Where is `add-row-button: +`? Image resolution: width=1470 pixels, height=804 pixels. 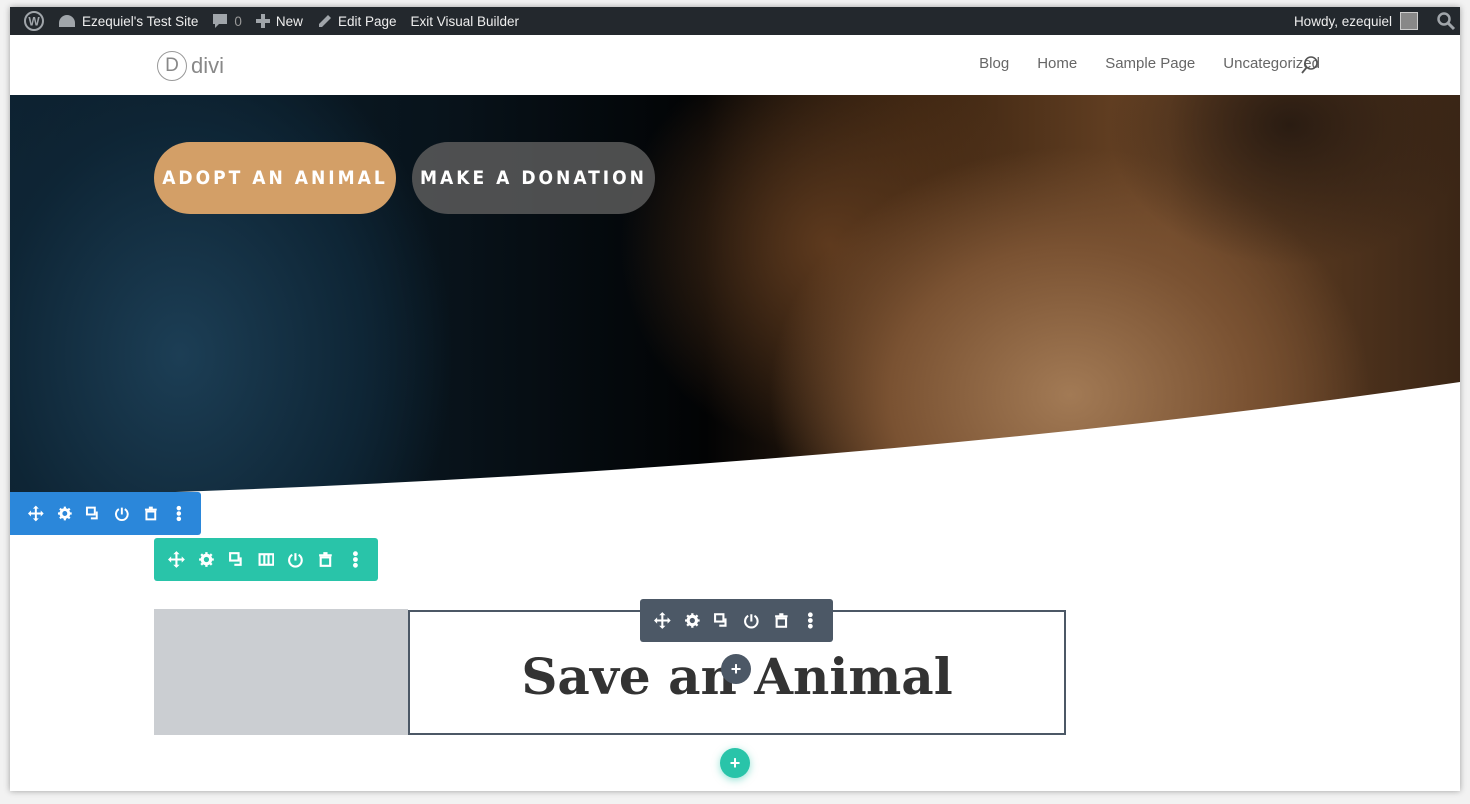 add-row-button: + is located at coordinates (735, 763).